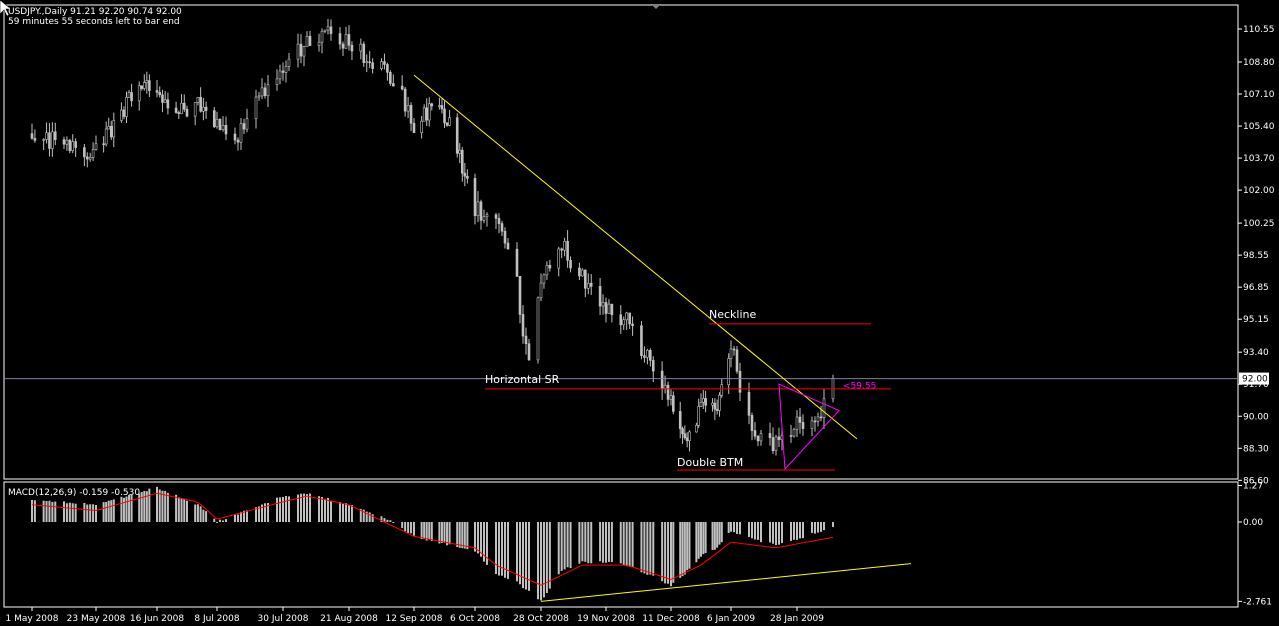 The width and height of the screenshot is (1279, 626). What do you see at coordinates (710, 462) in the screenshot?
I see `double-bottom-label: Double BTM` at bounding box center [710, 462].